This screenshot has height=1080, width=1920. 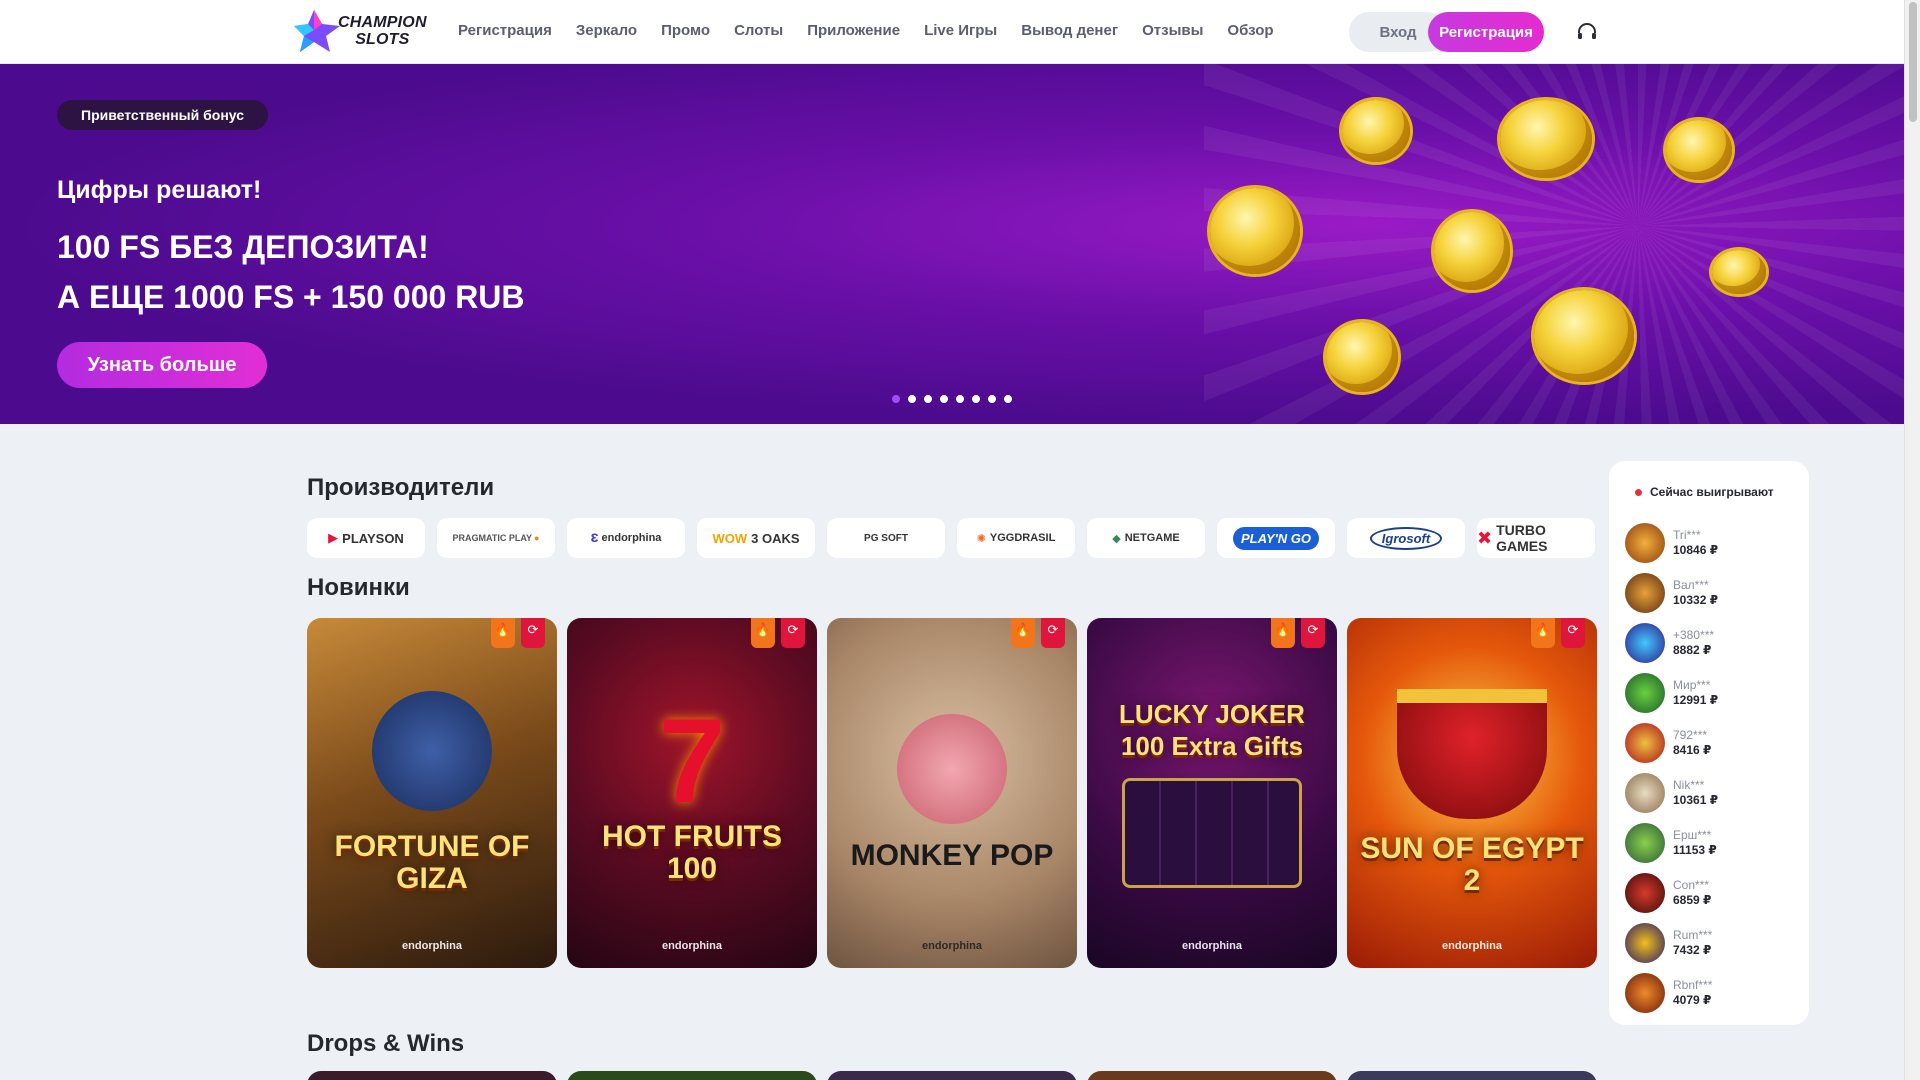 I want to click on nav-app: Приложение, so click(x=853, y=30).